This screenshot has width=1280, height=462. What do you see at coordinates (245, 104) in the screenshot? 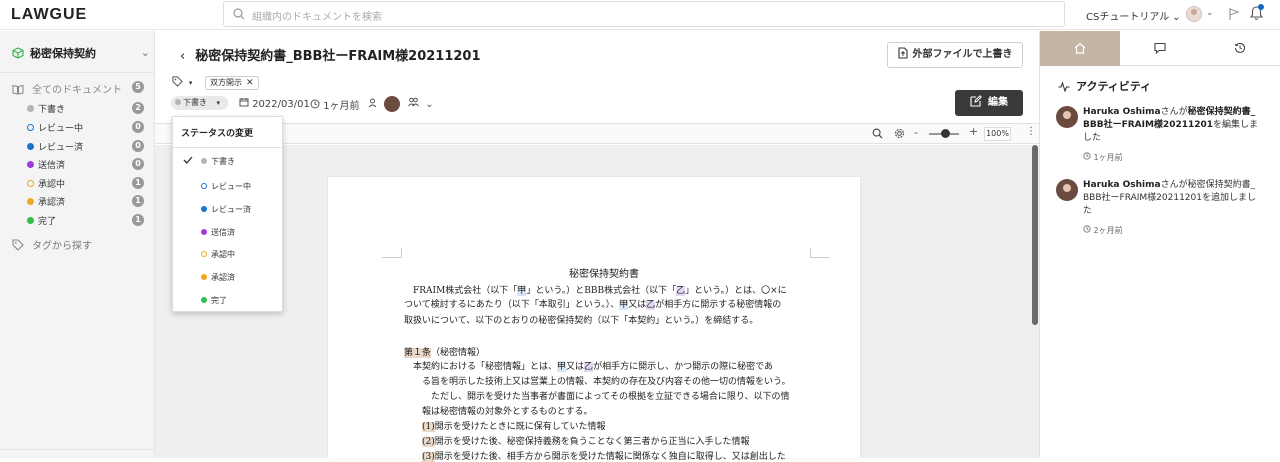
I see `calendar-icon` at bounding box center [245, 104].